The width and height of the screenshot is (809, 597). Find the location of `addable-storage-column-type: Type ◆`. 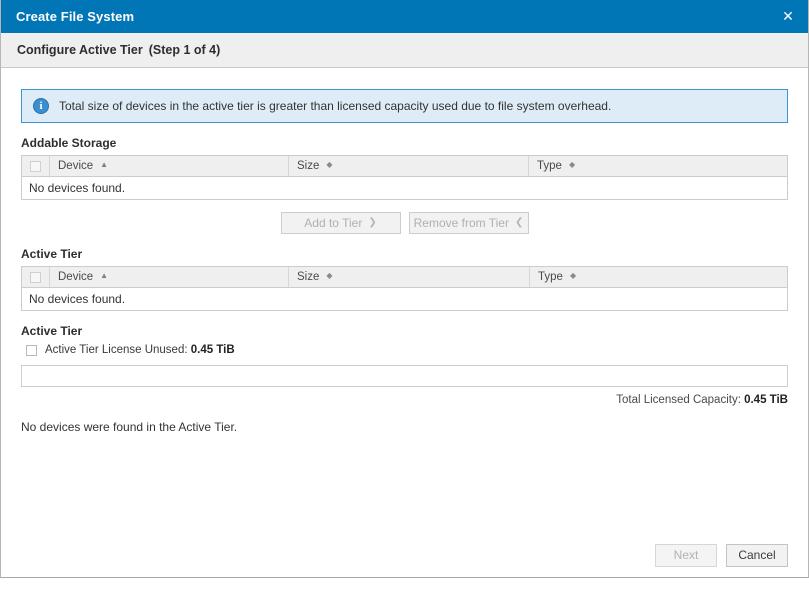

addable-storage-column-type: Type ◆ is located at coordinates (658, 166).